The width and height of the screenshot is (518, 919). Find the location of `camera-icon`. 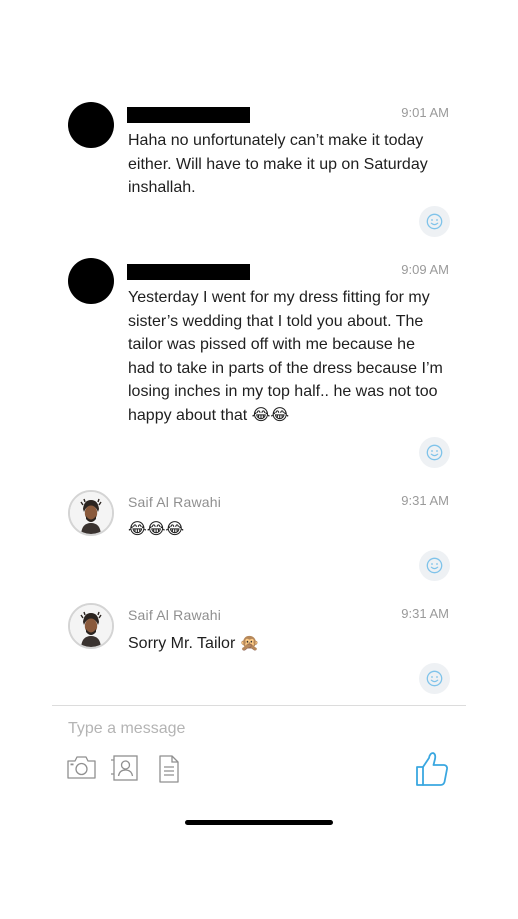

camera-icon is located at coordinates (81, 767).